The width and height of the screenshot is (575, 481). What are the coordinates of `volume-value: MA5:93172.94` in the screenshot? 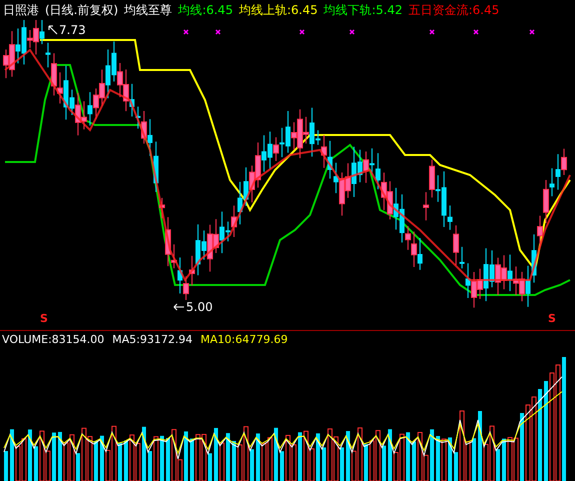 It's located at (152, 339).